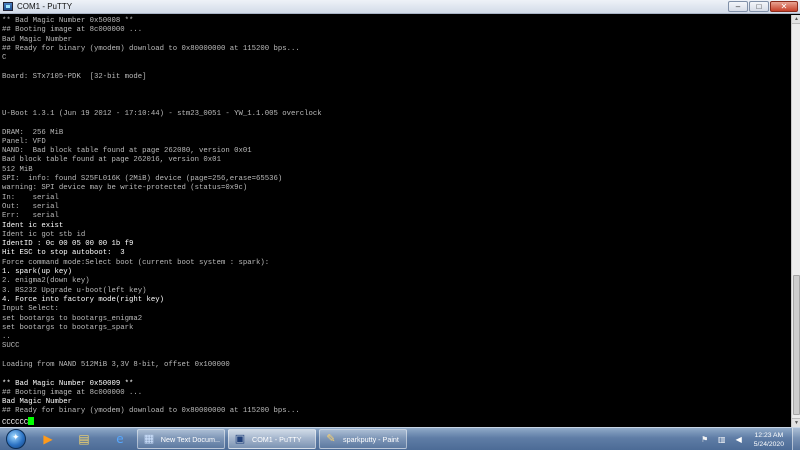 This screenshot has width=800, height=450. I want to click on clock-time: 12:23 AM, so click(769, 435).